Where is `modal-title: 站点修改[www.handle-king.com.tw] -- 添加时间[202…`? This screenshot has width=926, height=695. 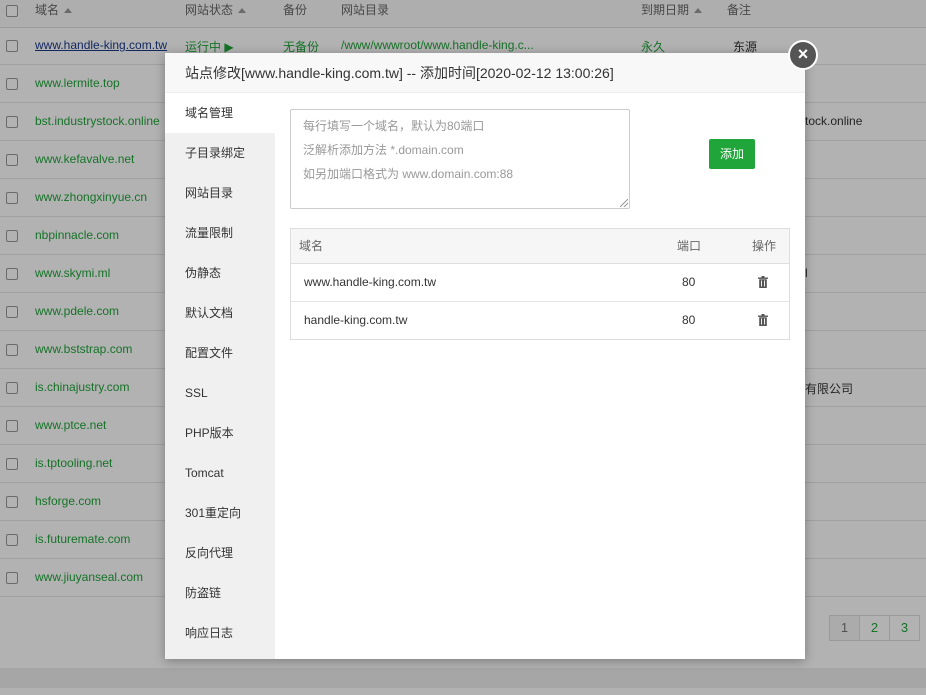
modal-title: 站点修改[www.handle-king.com.tw] -- 添加时间[202… is located at coordinates (485, 73).